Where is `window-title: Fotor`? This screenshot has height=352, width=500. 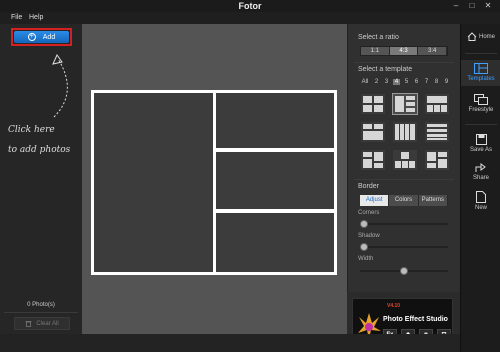 window-title: Fotor is located at coordinates (250, 6).